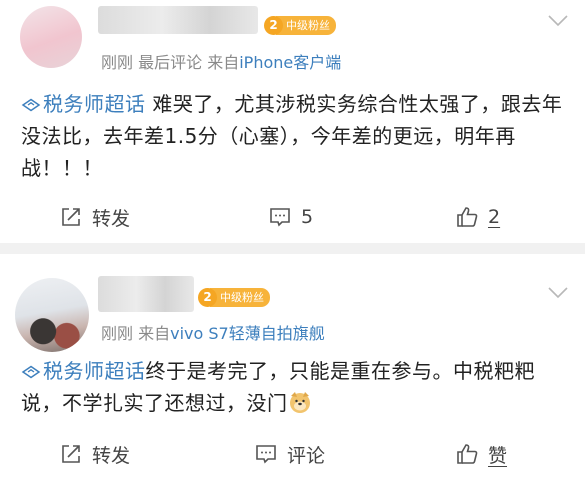  Describe the element at coordinates (307, 217) in the screenshot. I see `comment-count: 5` at that location.